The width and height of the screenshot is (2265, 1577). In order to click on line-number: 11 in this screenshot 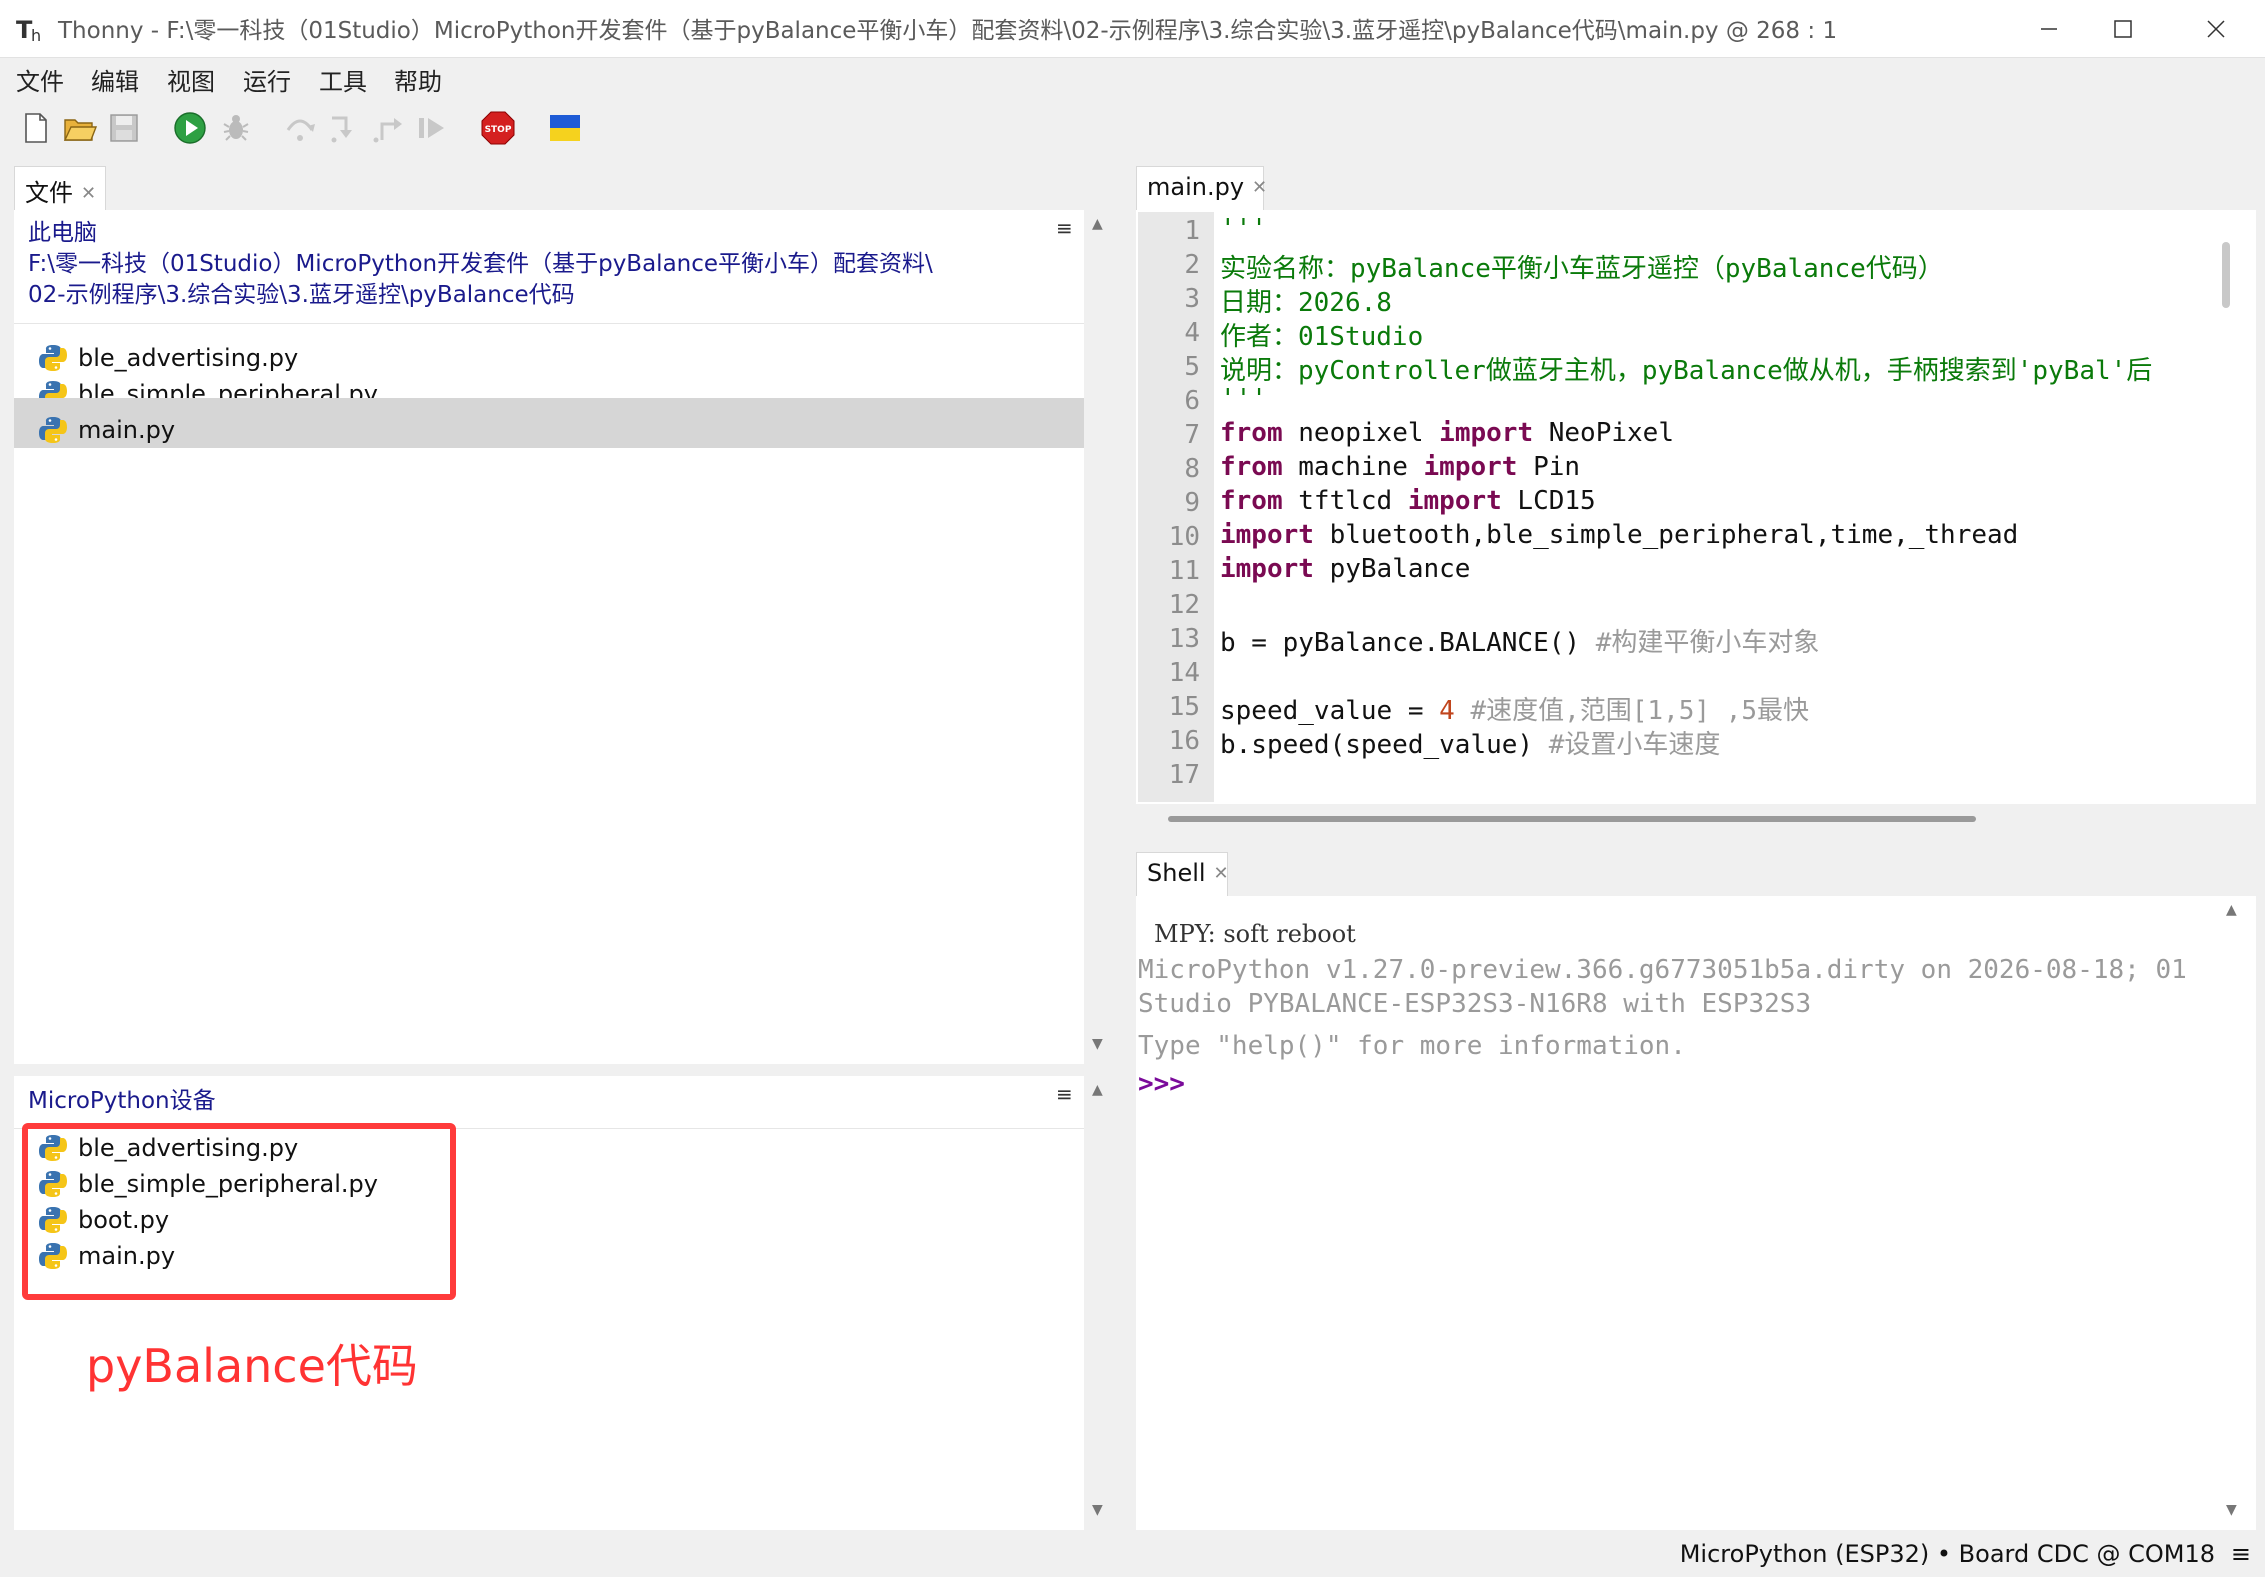, I will do `click(1184, 571)`.